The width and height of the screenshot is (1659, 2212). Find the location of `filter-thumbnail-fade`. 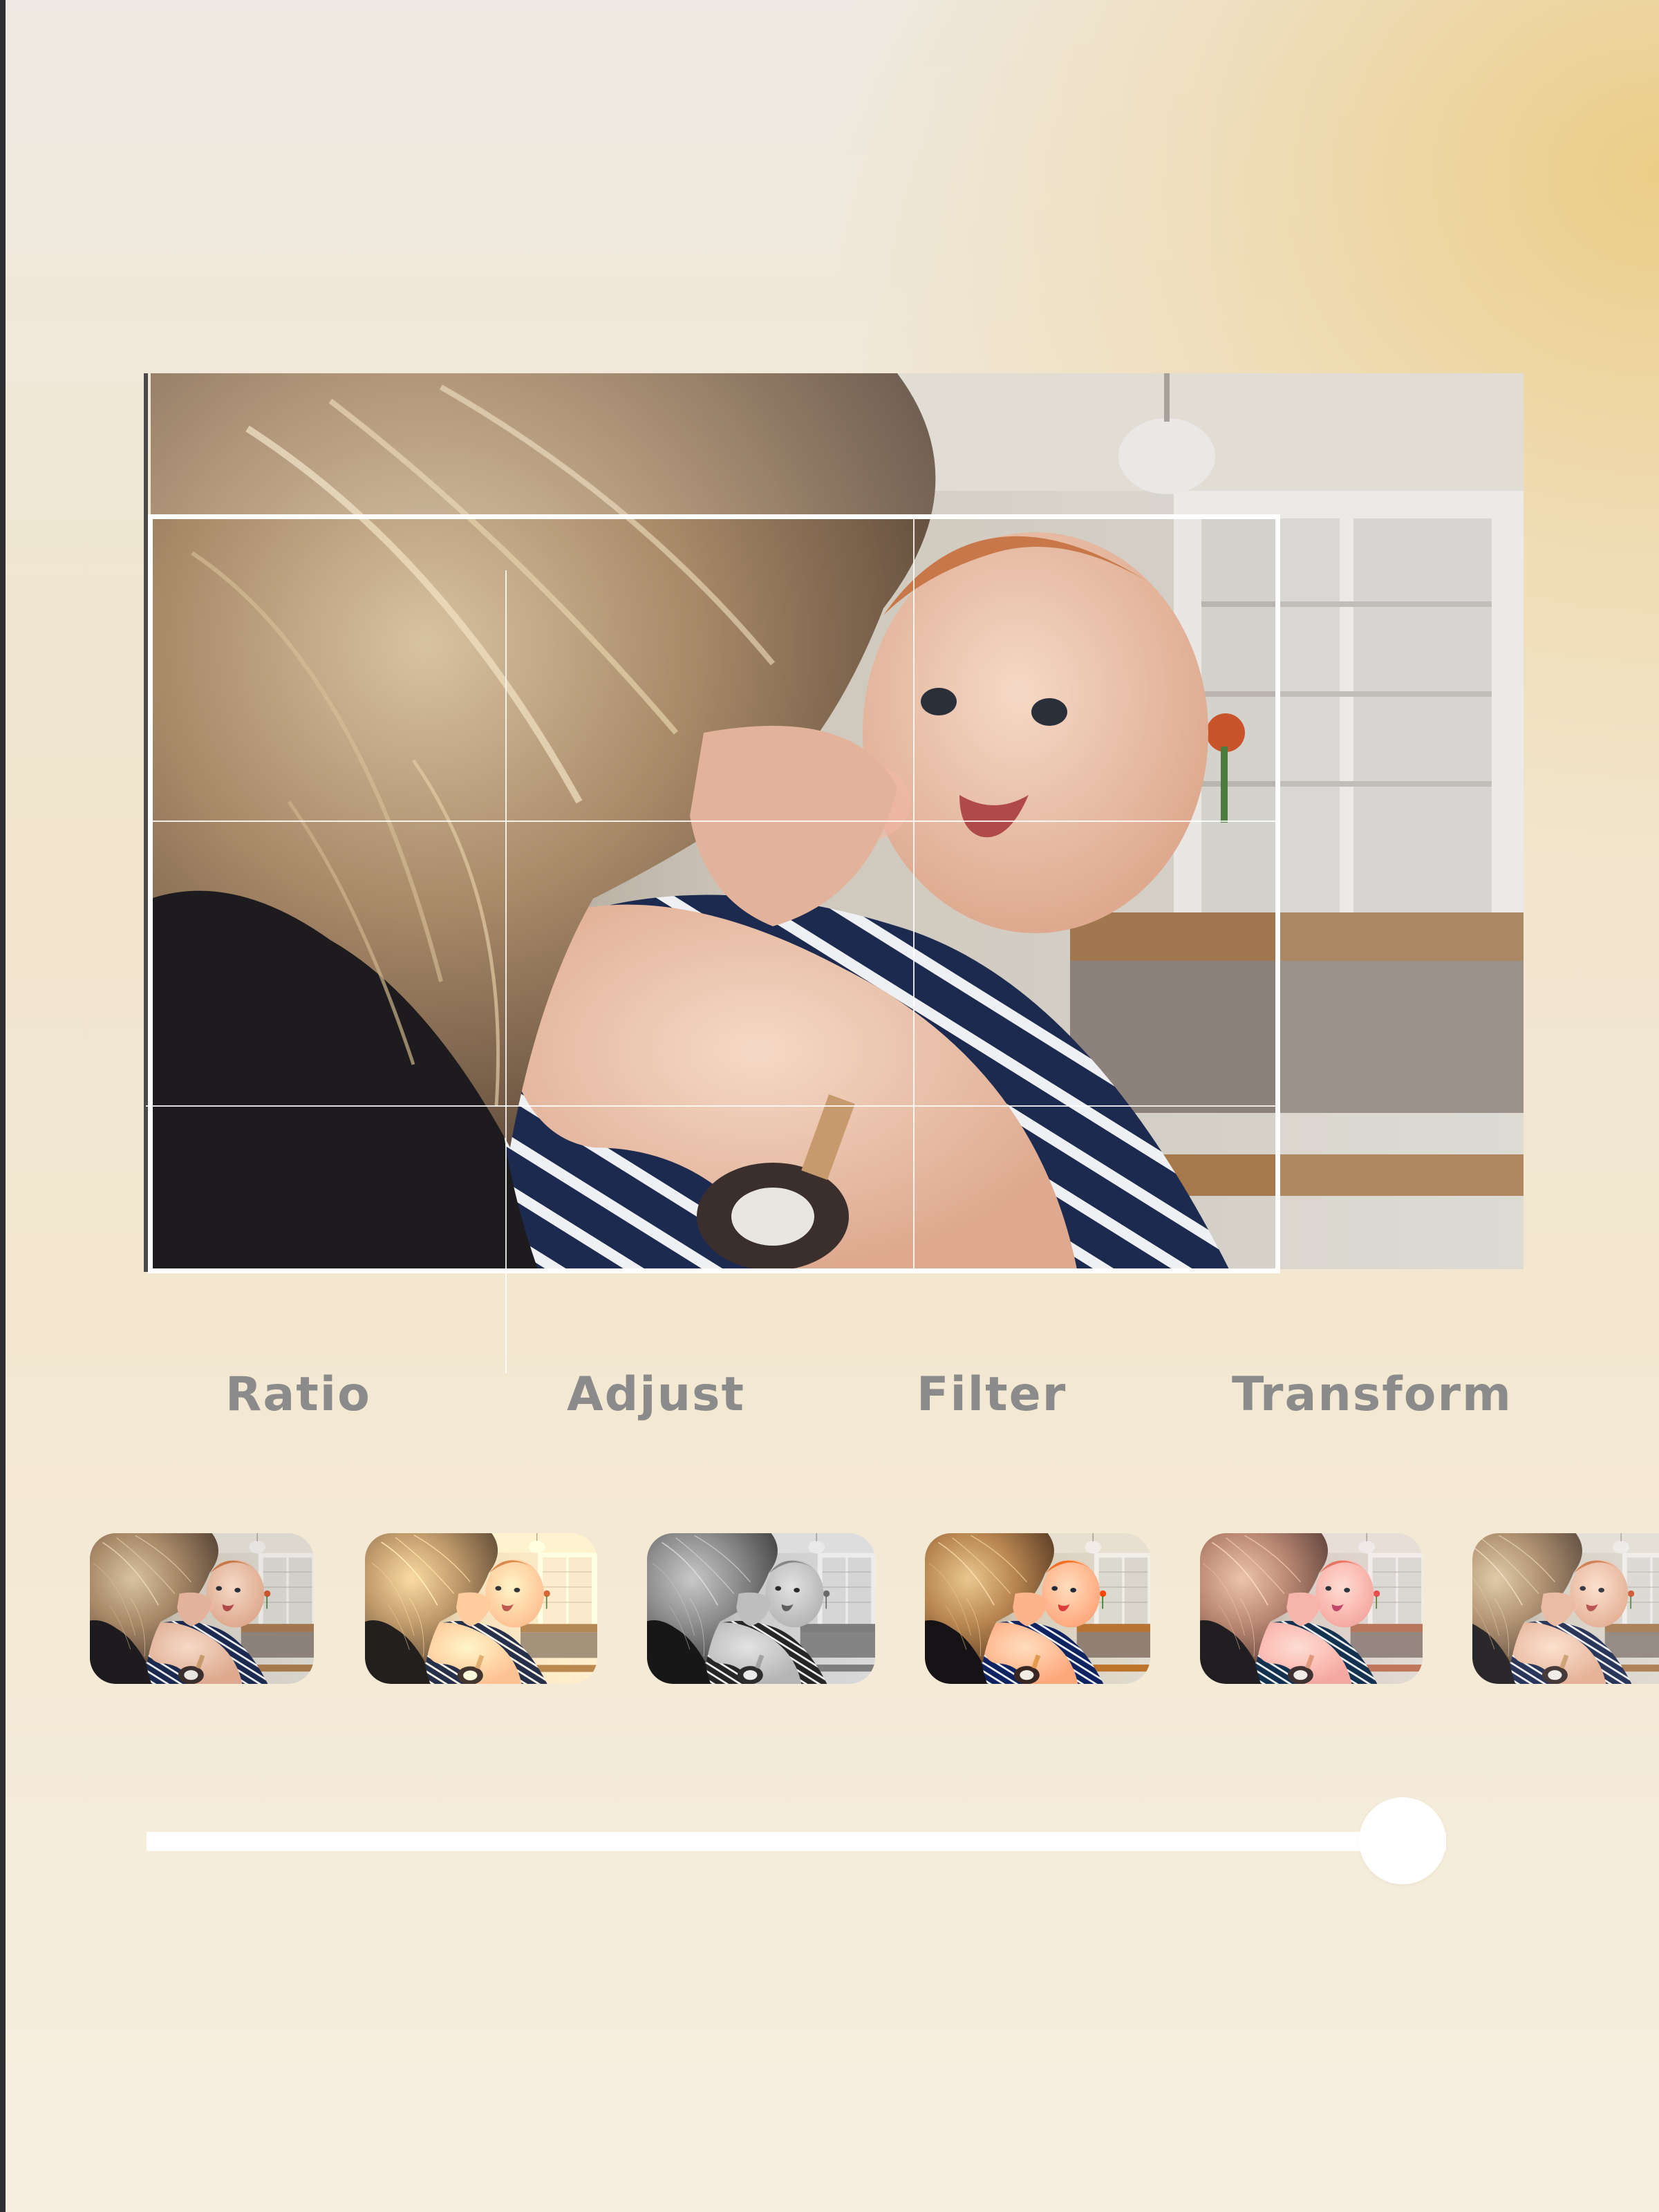

filter-thumbnail-fade is located at coordinates (1565, 1609).